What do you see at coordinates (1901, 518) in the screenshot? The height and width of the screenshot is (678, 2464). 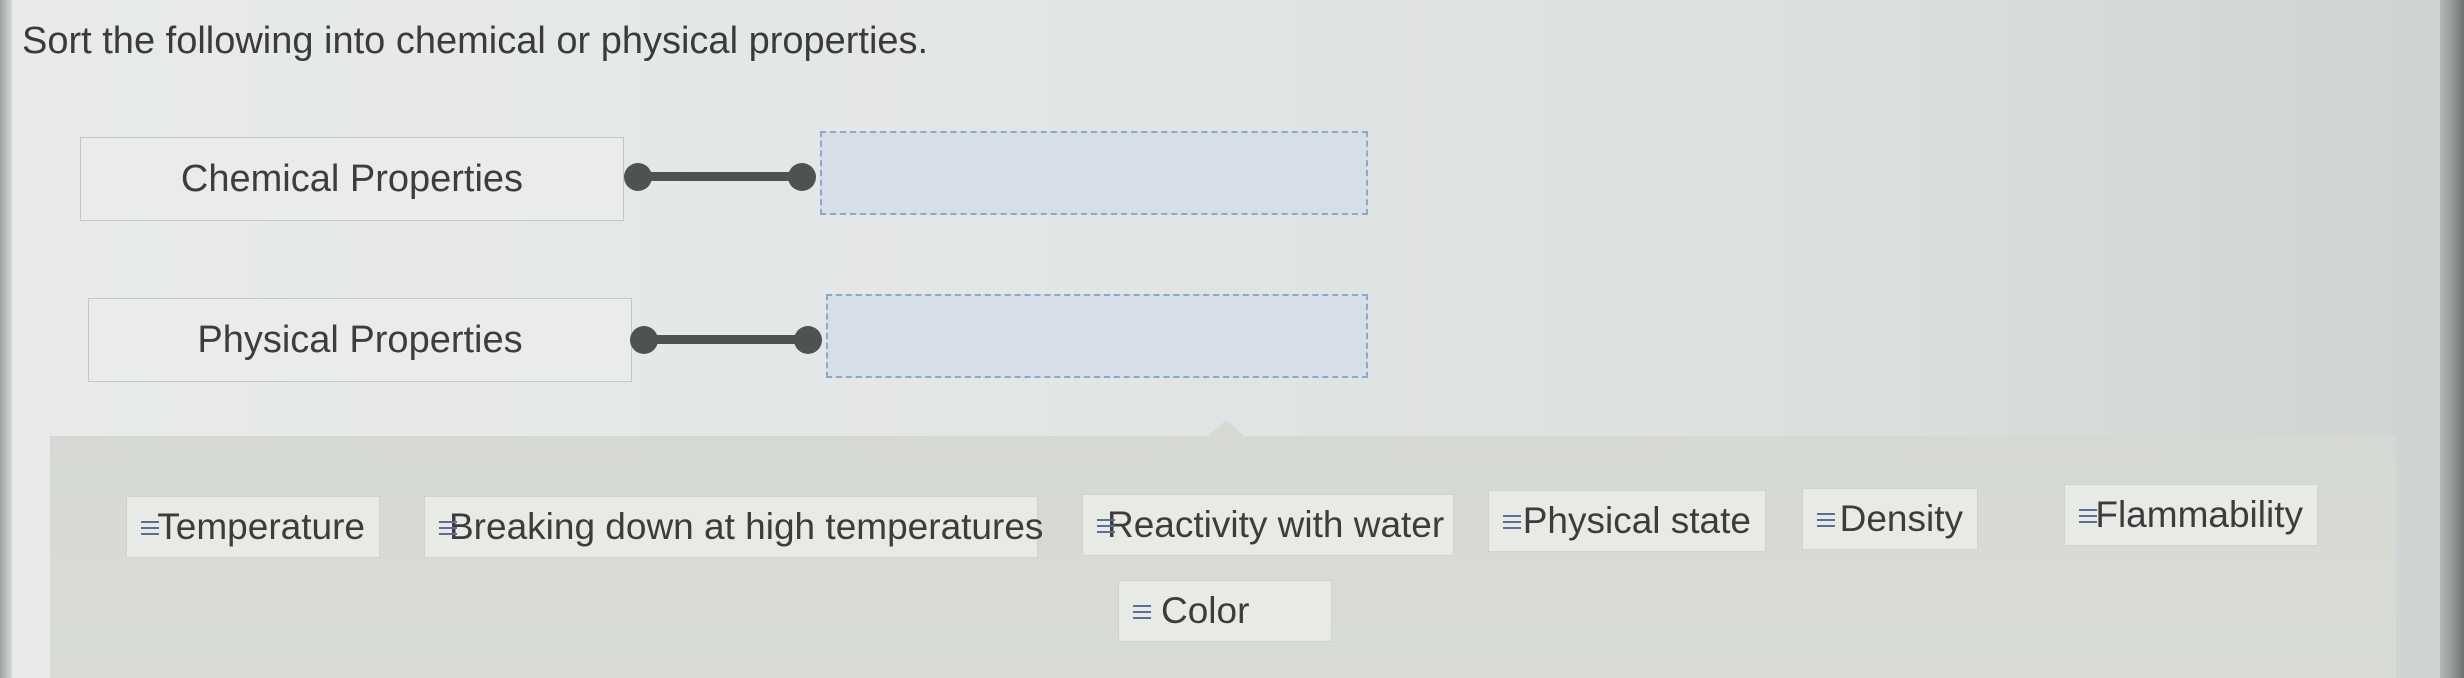 I see `chip-label: Density` at bounding box center [1901, 518].